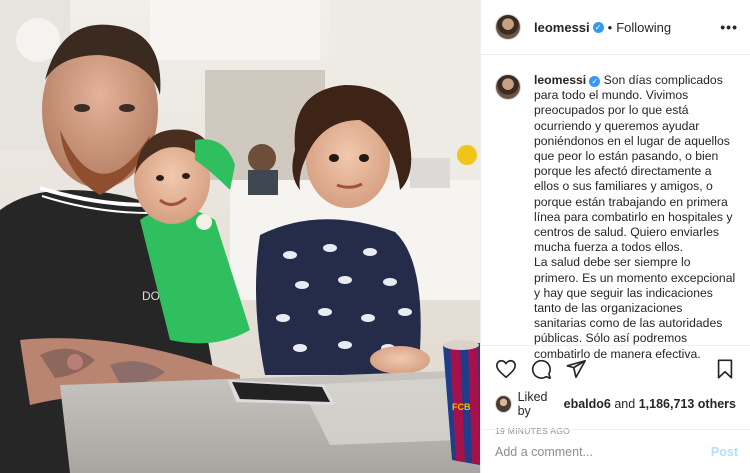  What do you see at coordinates (643, 27) in the screenshot?
I see `following-button: Following` at bounding box center [643, 27].